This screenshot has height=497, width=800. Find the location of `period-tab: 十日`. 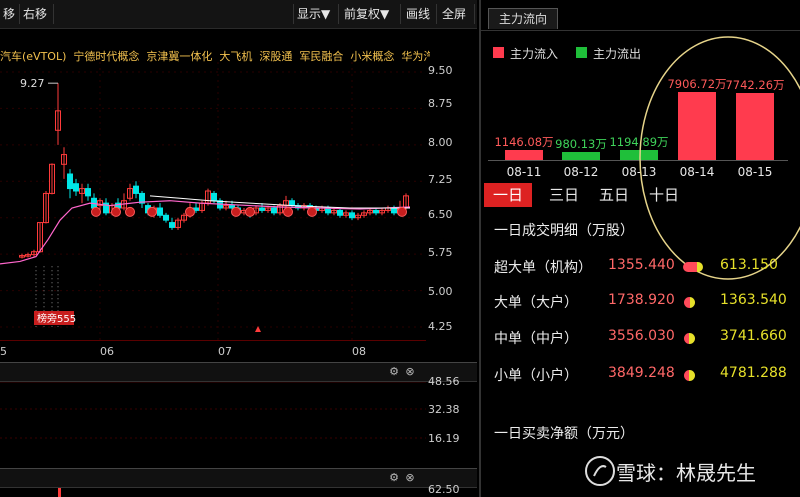

period-tab: 十日 is located at coordinates (664, 195).